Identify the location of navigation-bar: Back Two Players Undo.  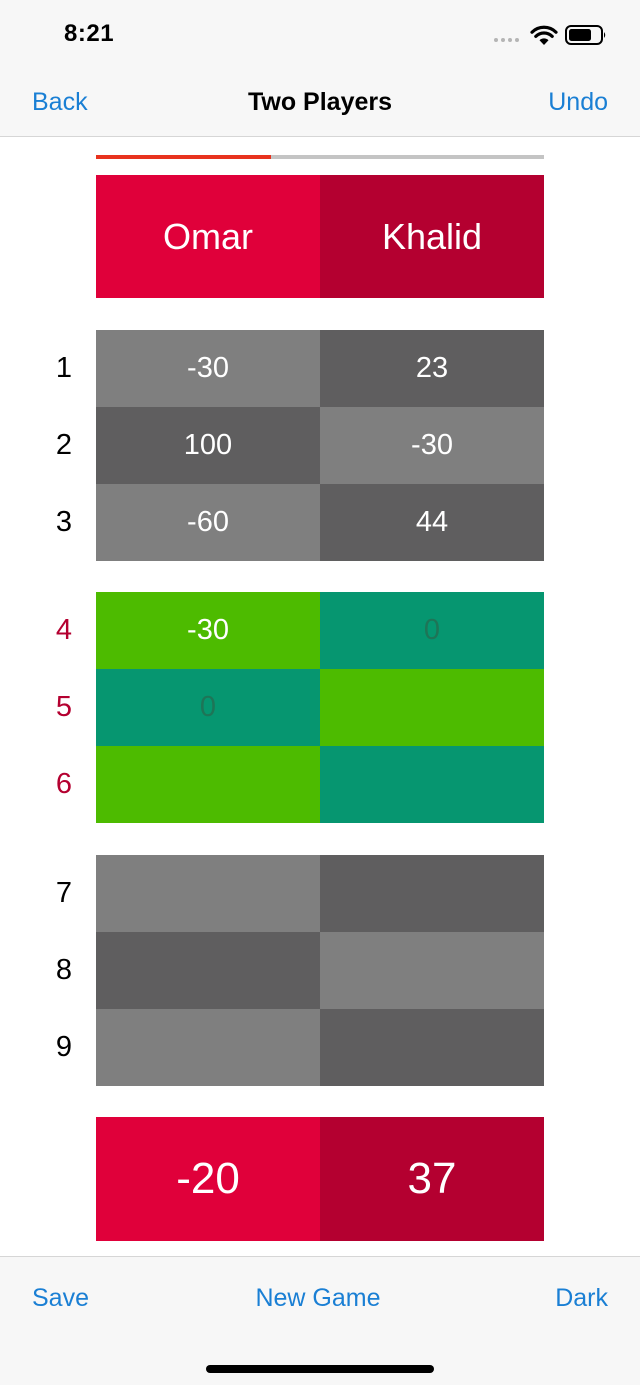
(320, 102).